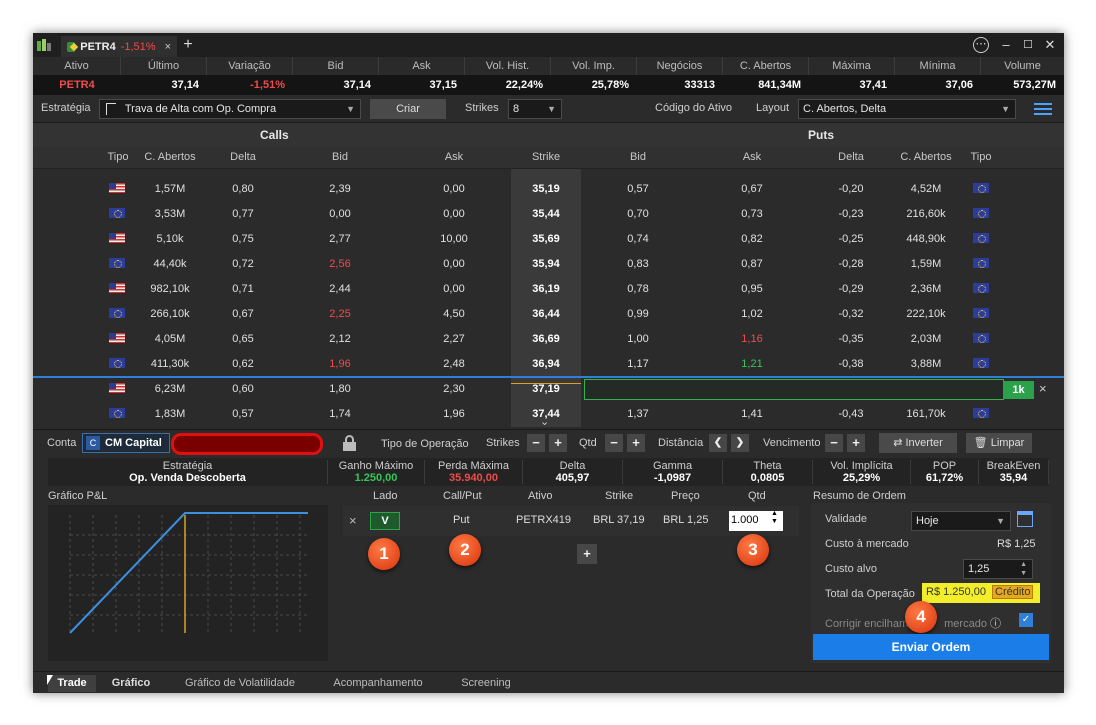  I want to click on put-oi-cell: 2,03M, so click(926, 339).